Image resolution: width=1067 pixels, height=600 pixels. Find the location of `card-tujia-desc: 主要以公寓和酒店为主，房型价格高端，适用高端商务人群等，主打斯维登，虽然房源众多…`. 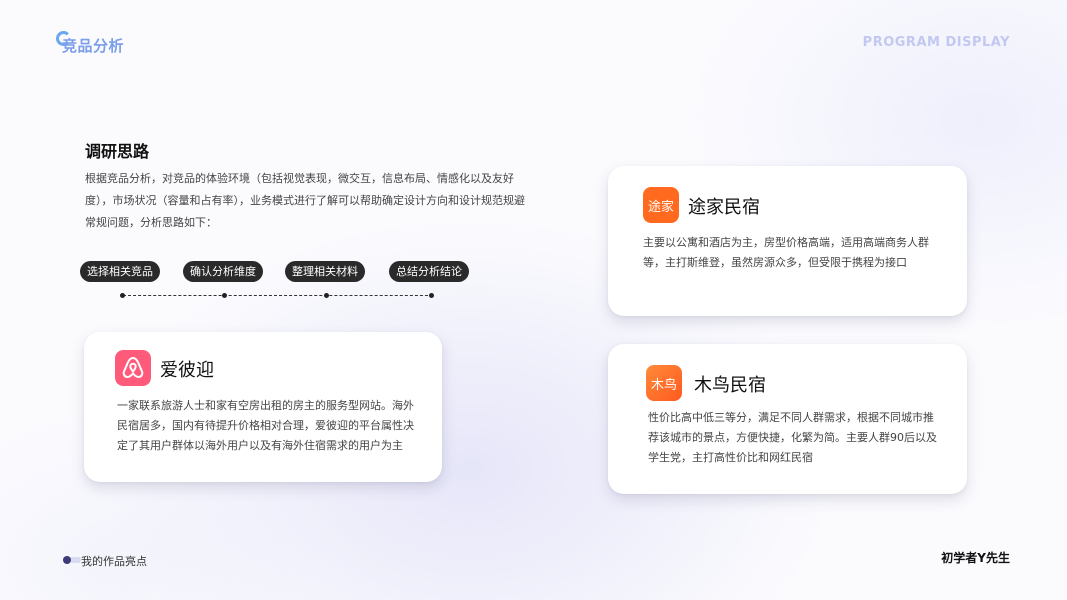

card-tujia-desc: 主要以公寓和酒店为主，房型价格高端，适用高端商务人群等，主打斯维登，虽然房源众多… is located at coordinates (786, 252).